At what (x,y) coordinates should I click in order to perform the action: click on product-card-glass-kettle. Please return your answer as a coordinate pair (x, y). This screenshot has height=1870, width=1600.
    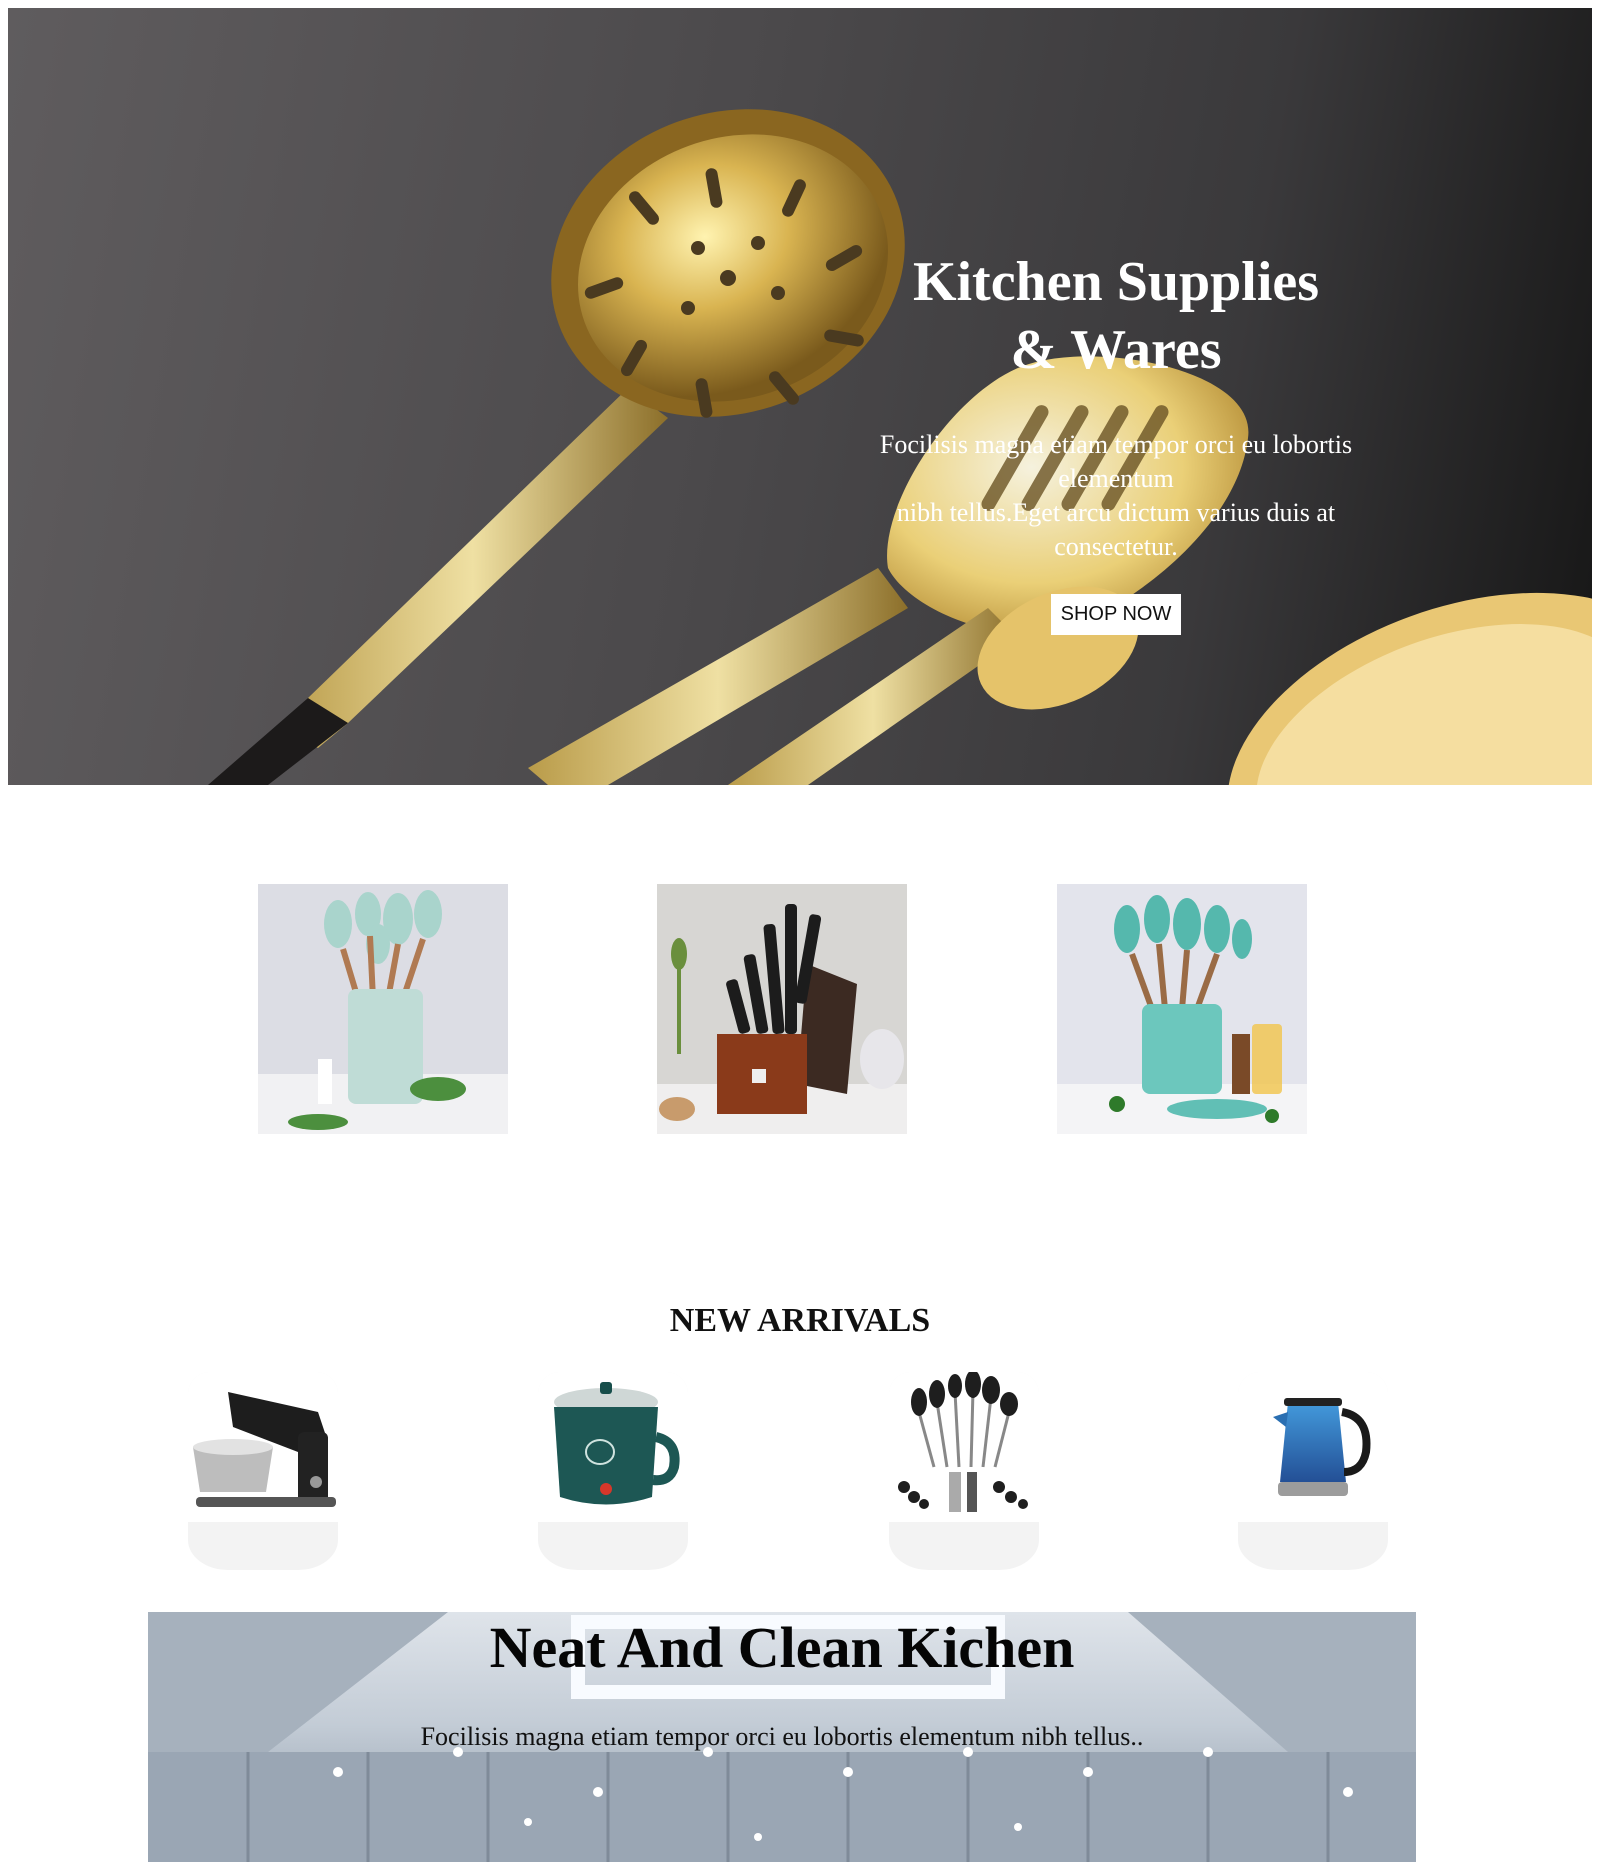
    Looking at the image, I should click on (1313, 1471).